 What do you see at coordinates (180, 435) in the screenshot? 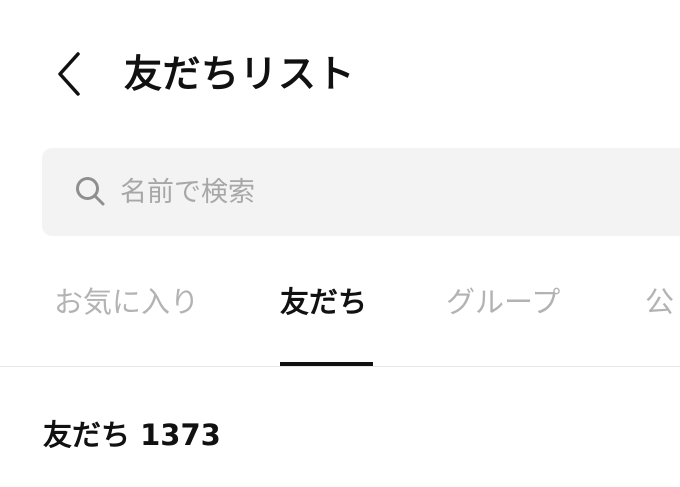
I see `friends-count: 1373` at bounding box center [180, 435].